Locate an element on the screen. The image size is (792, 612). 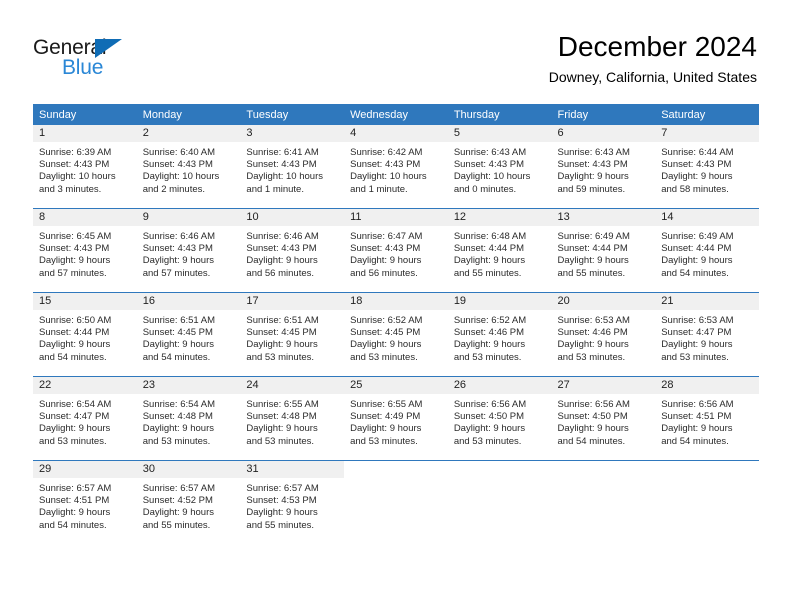
sunset-time: Sunset: 4:44 PM is located at coordinates (489, 249).